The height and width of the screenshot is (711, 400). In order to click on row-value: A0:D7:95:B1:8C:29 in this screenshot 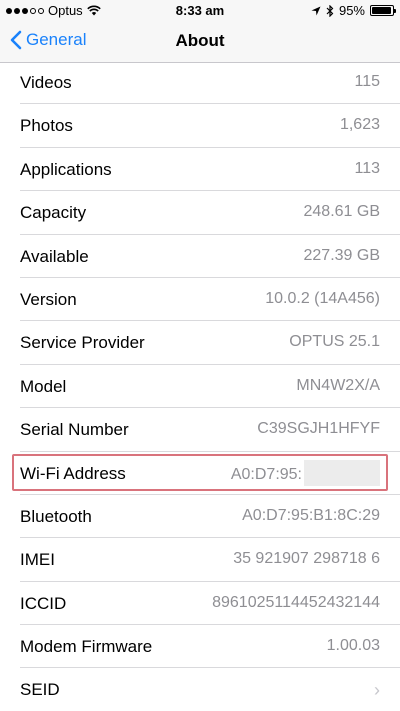, I will do `click(311, 515)`.